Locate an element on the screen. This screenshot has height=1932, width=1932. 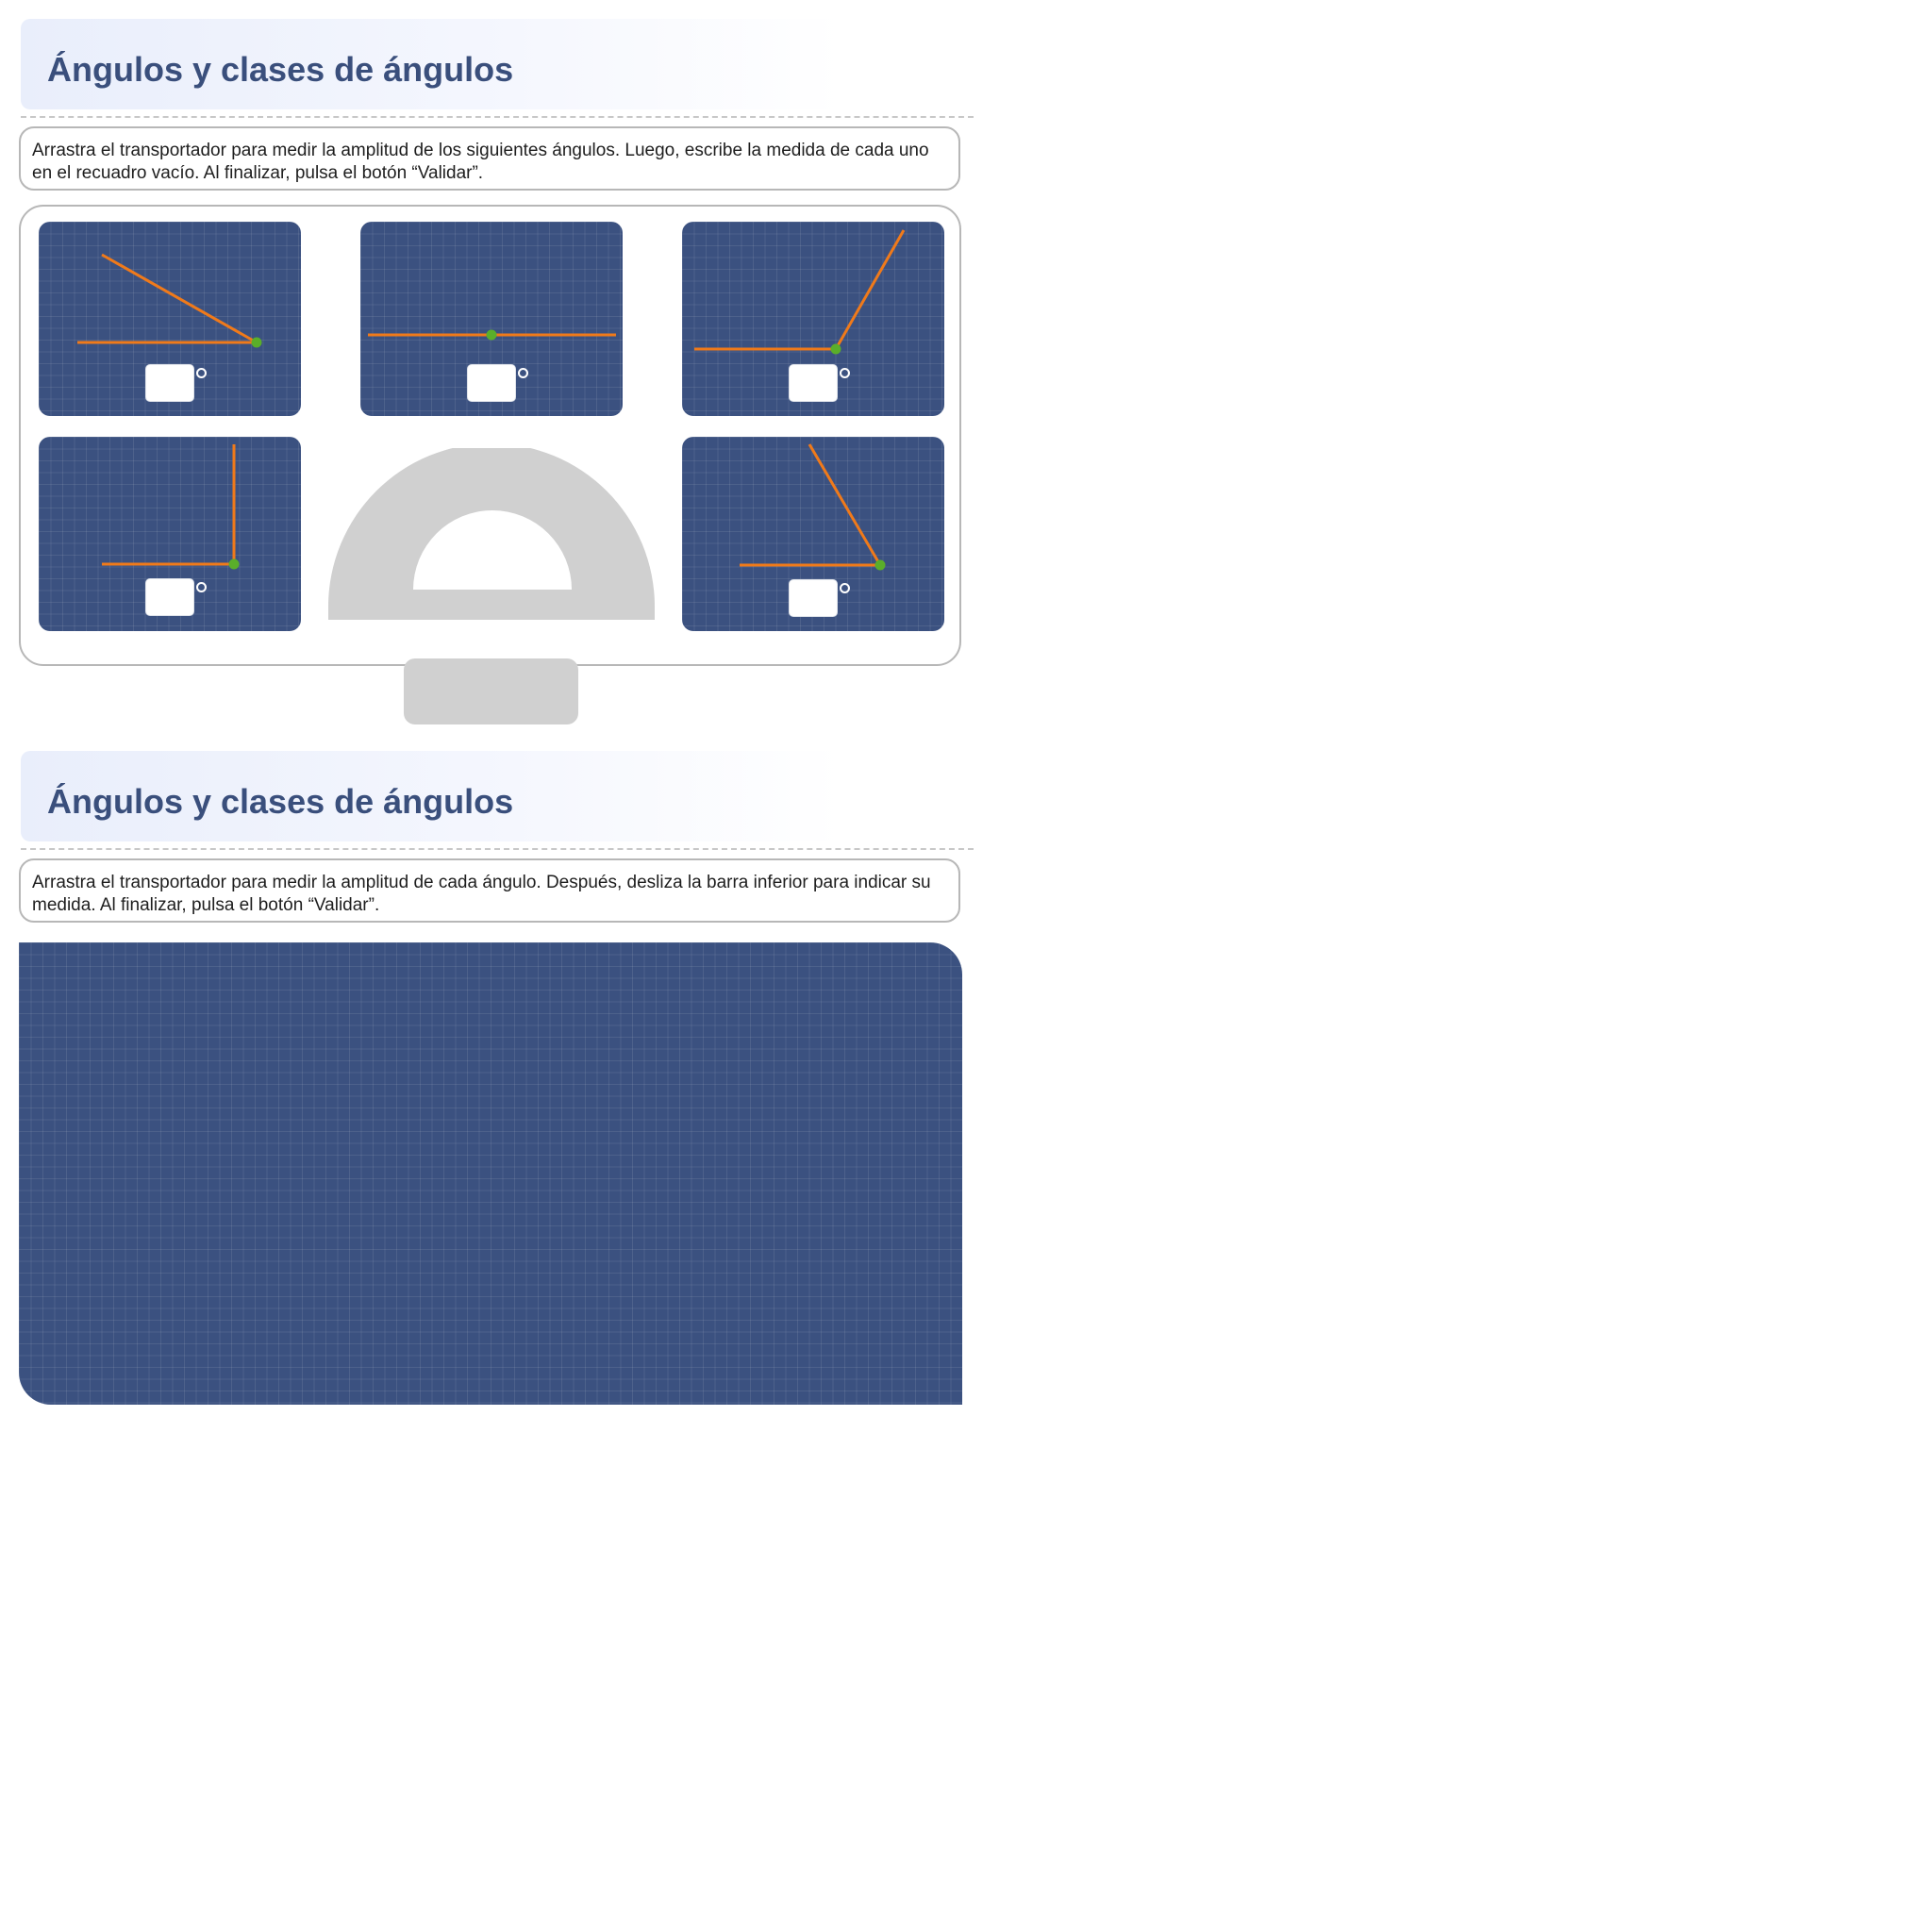
protractor is located at coordinates (491, 534).